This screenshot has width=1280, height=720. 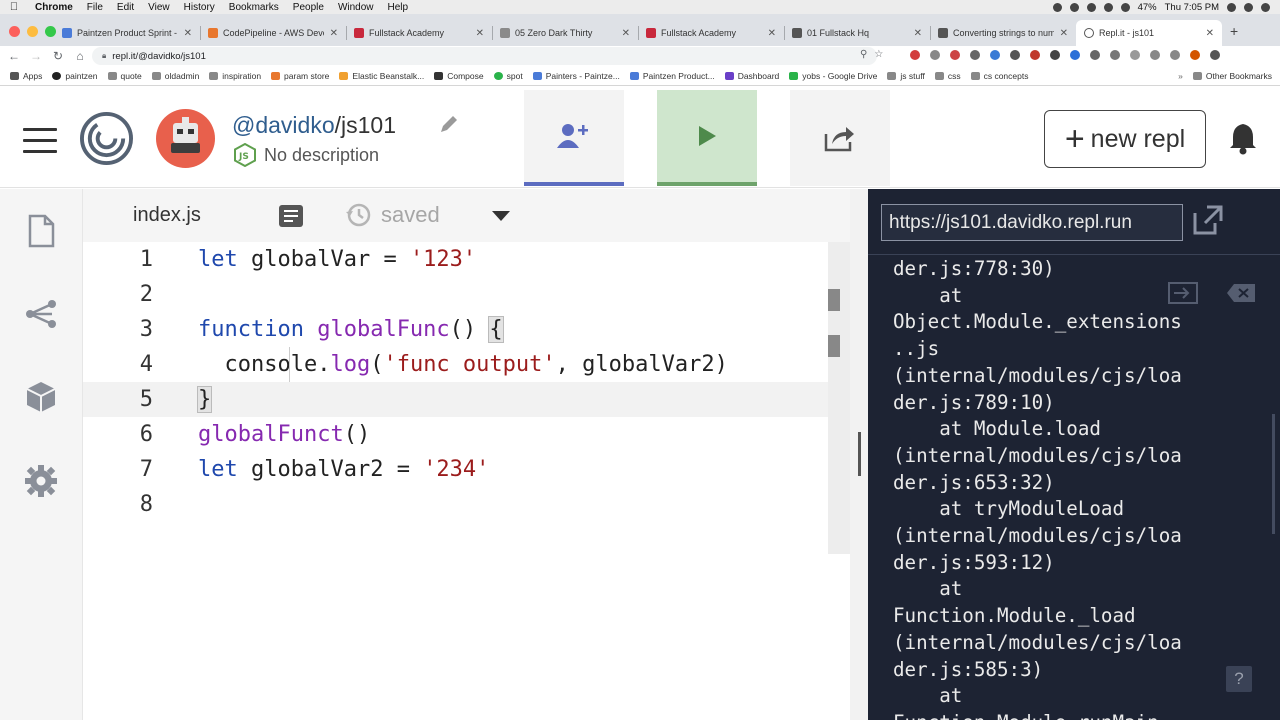 What do you see at coordinates (711, 33) in the screenshot?
I see `browser-tab: Fullstack Academy ✕` at bounding box center [711, 33].